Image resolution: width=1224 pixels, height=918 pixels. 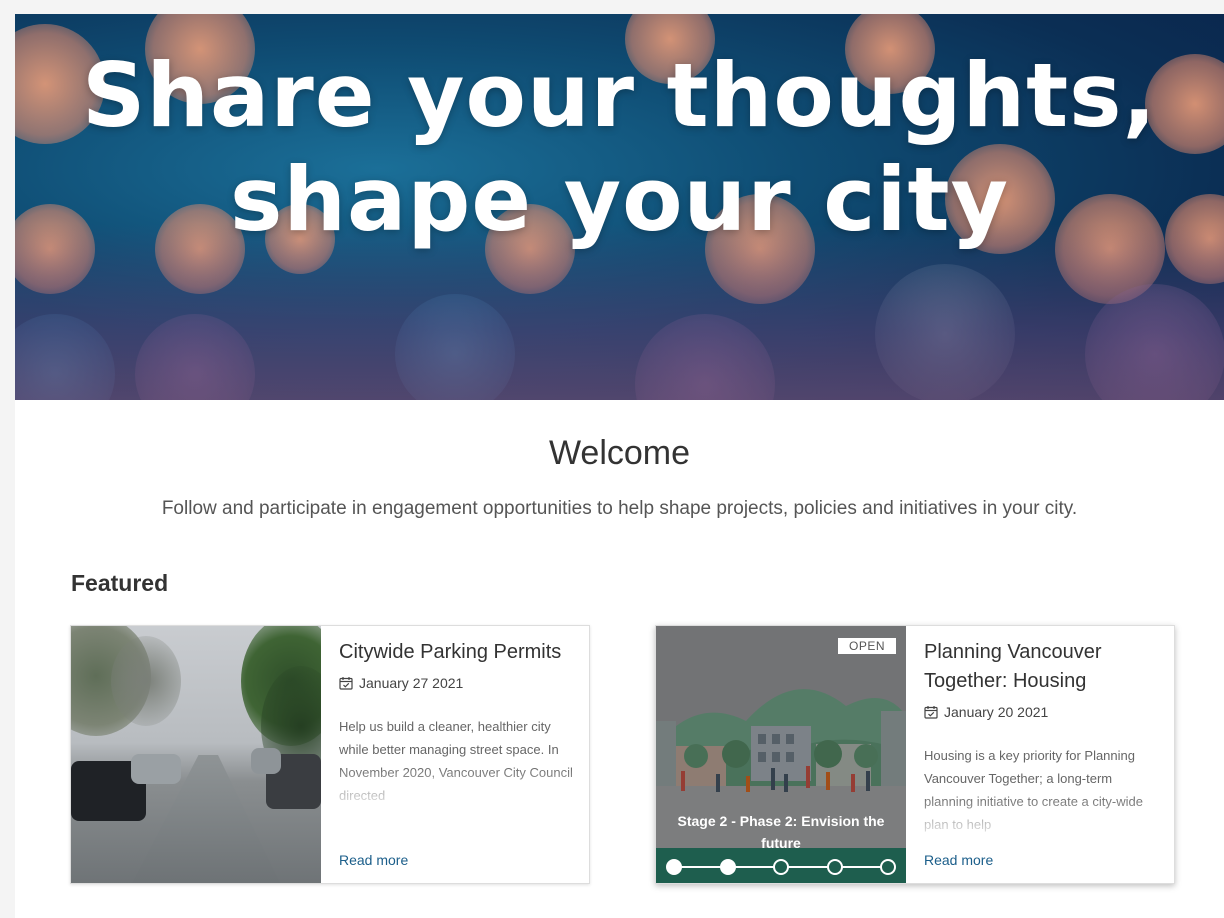 I want to click on welcome-heading: Welcome, so click(x=619, y=453).